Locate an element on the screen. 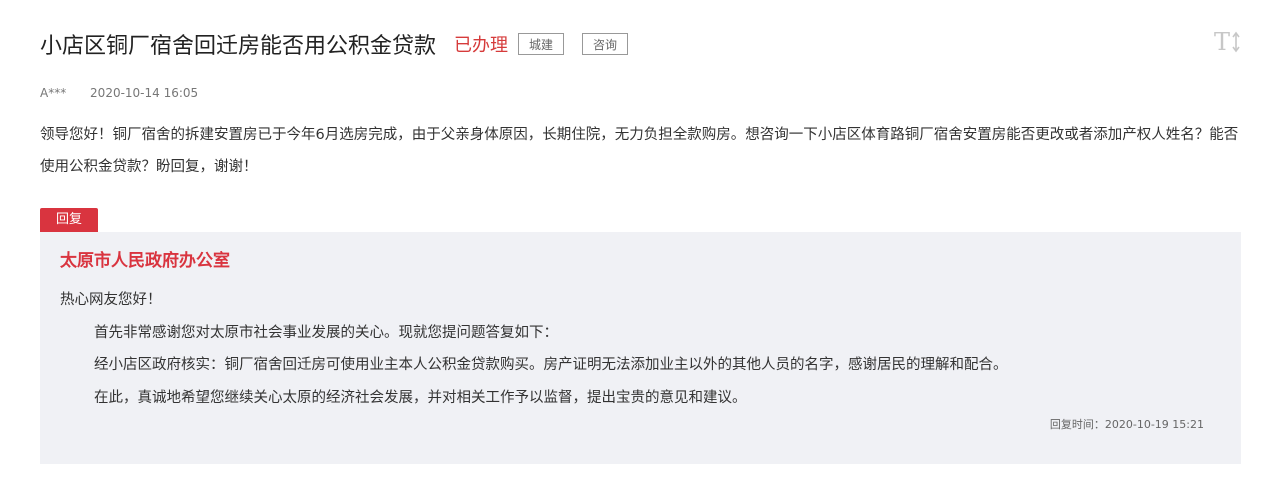 The image size is (1287, 504). author-name: A*** is located at coordinates (53, 93).